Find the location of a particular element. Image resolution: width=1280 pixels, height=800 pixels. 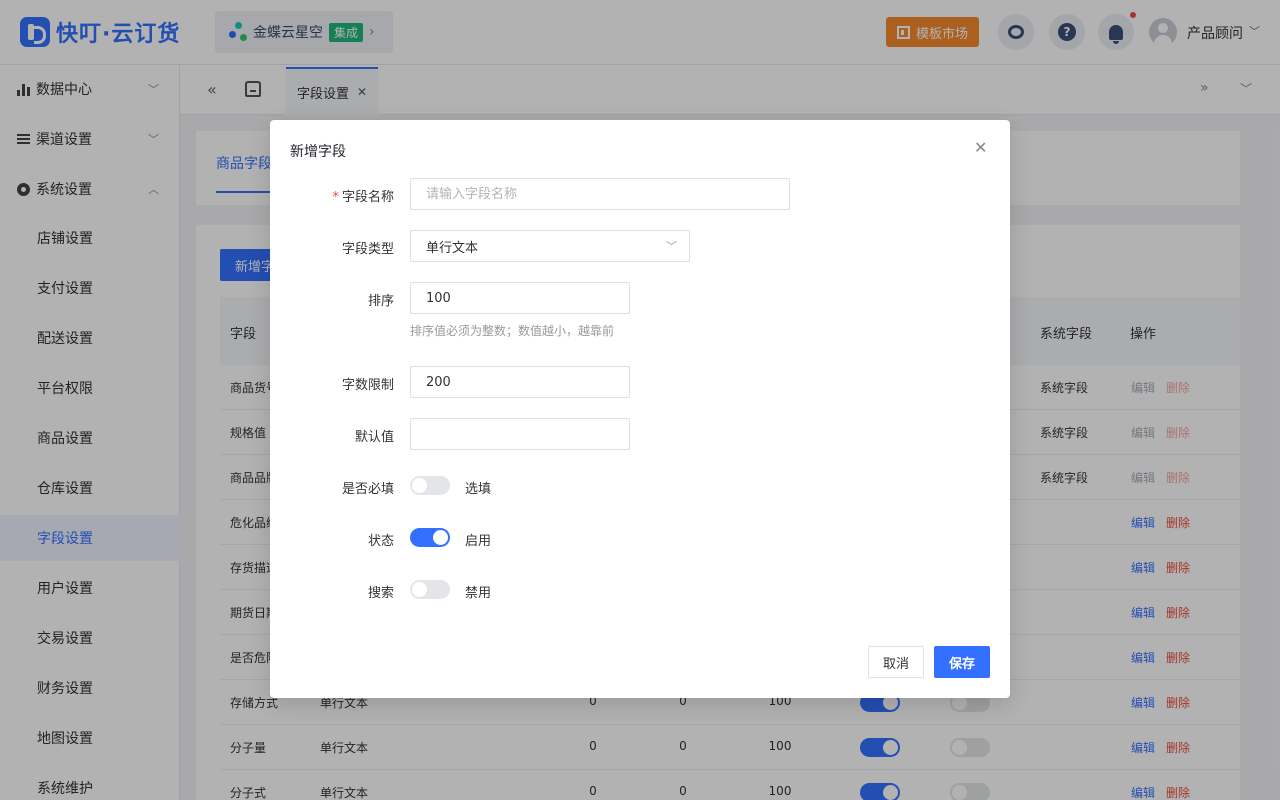

sort-hint: 排序值必须为整数；数值越小，越靠前 is located at coordinates (512, 331).